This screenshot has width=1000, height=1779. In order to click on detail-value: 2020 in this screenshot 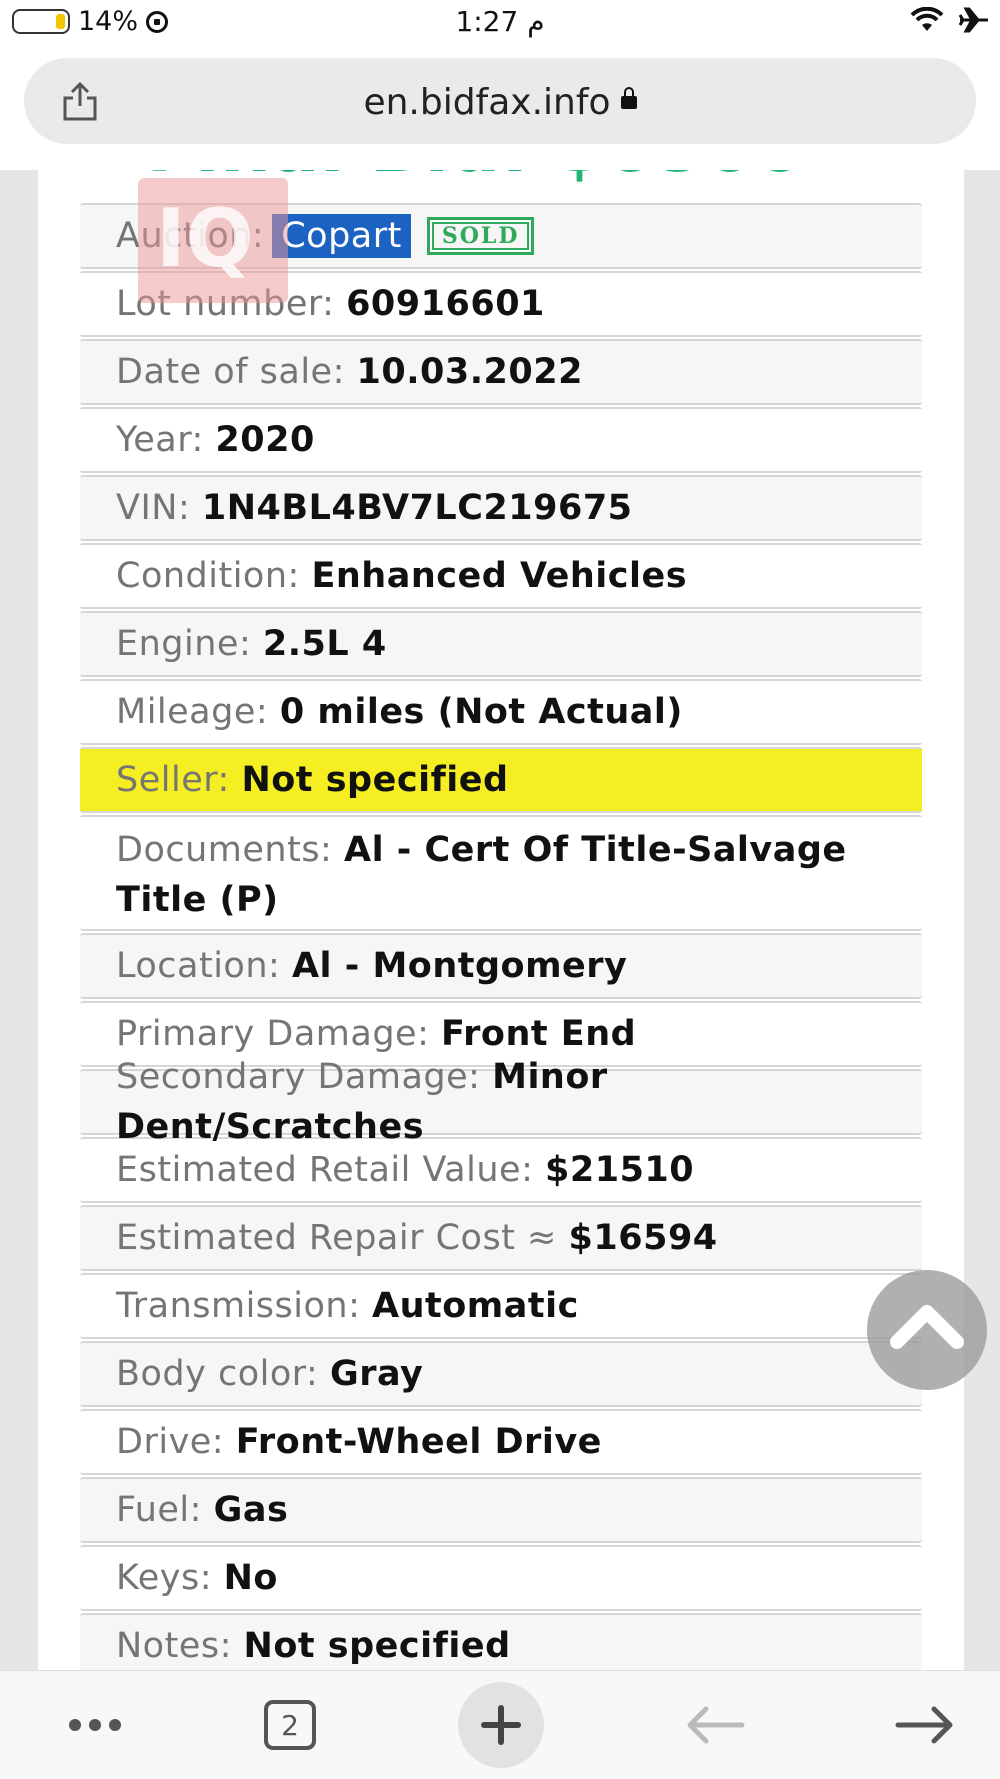, I will do `click(265, 440)`.